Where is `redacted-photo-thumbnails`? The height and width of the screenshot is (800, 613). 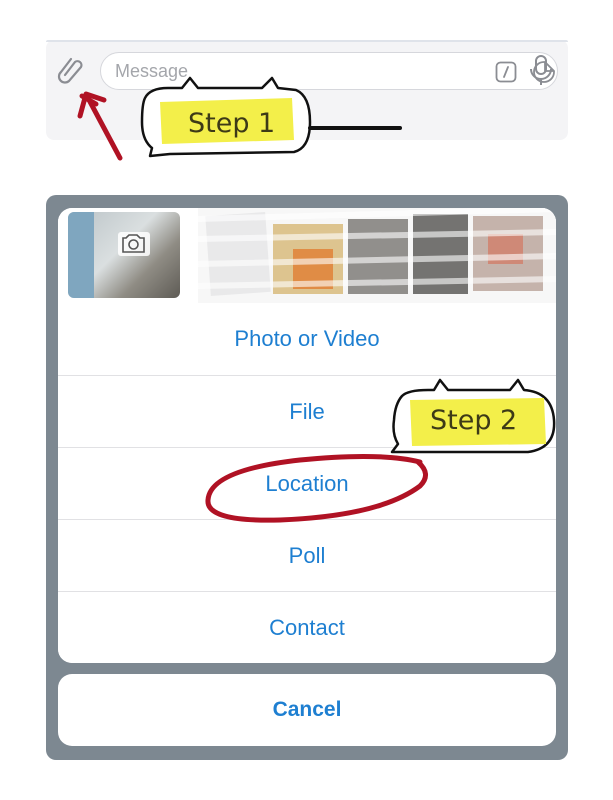 redacted-photo-thumbnails is located at coordinates (377, 256).